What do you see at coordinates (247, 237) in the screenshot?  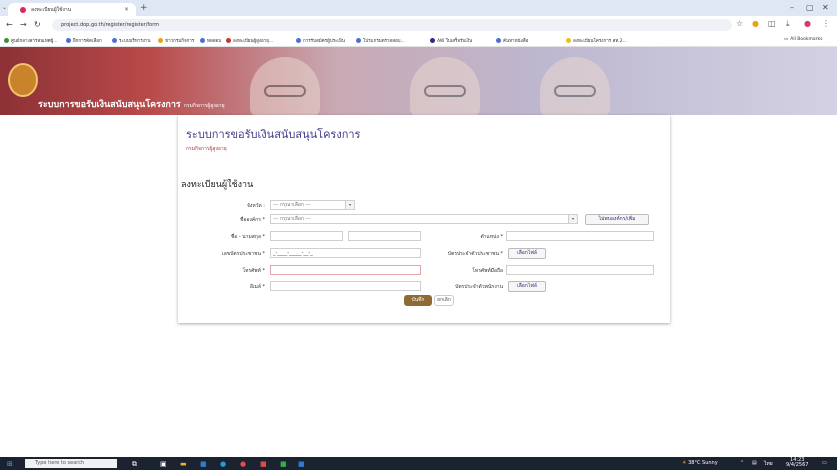 I see `name-label: ชื่อ - นามสกุล *` at bounding box center [247, 237].